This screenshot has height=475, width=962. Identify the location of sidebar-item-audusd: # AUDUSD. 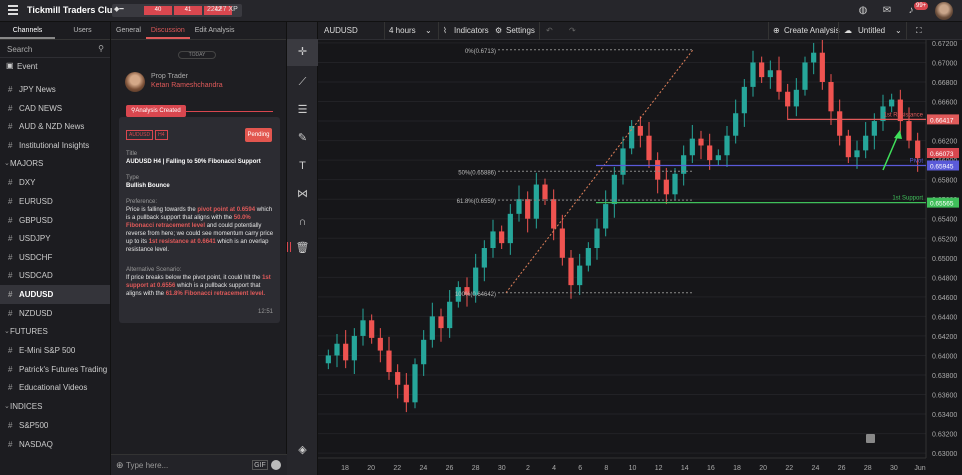
(55, 294).